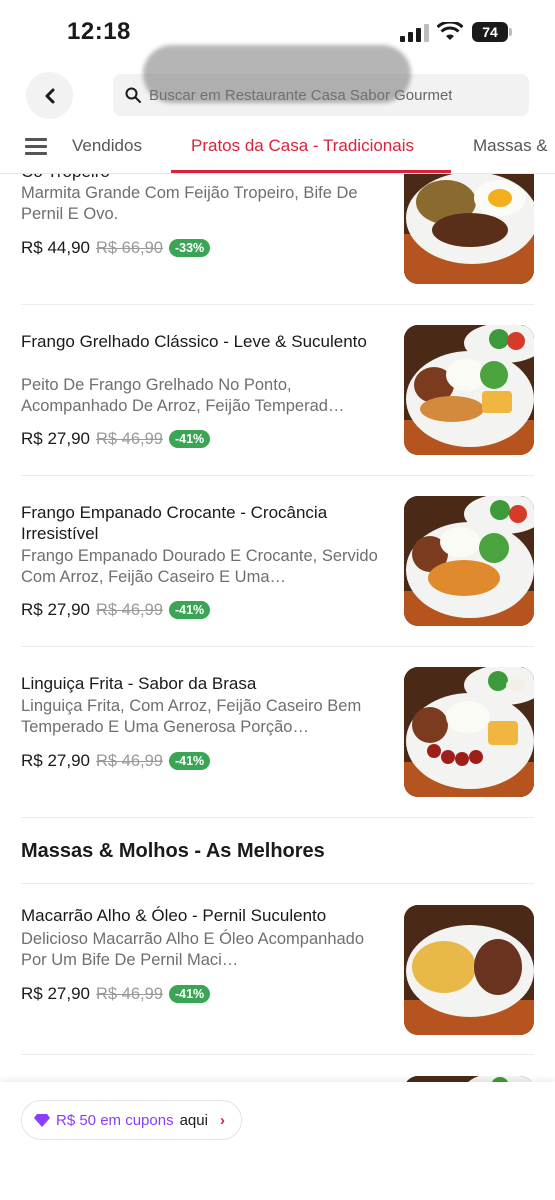 The height and width of the screenshot is (1200, 555). What do you see at coordinates (107, 146) in the screenshot?
I see `tab-vendidos: Vendidos` at bounding box center [107, 146].